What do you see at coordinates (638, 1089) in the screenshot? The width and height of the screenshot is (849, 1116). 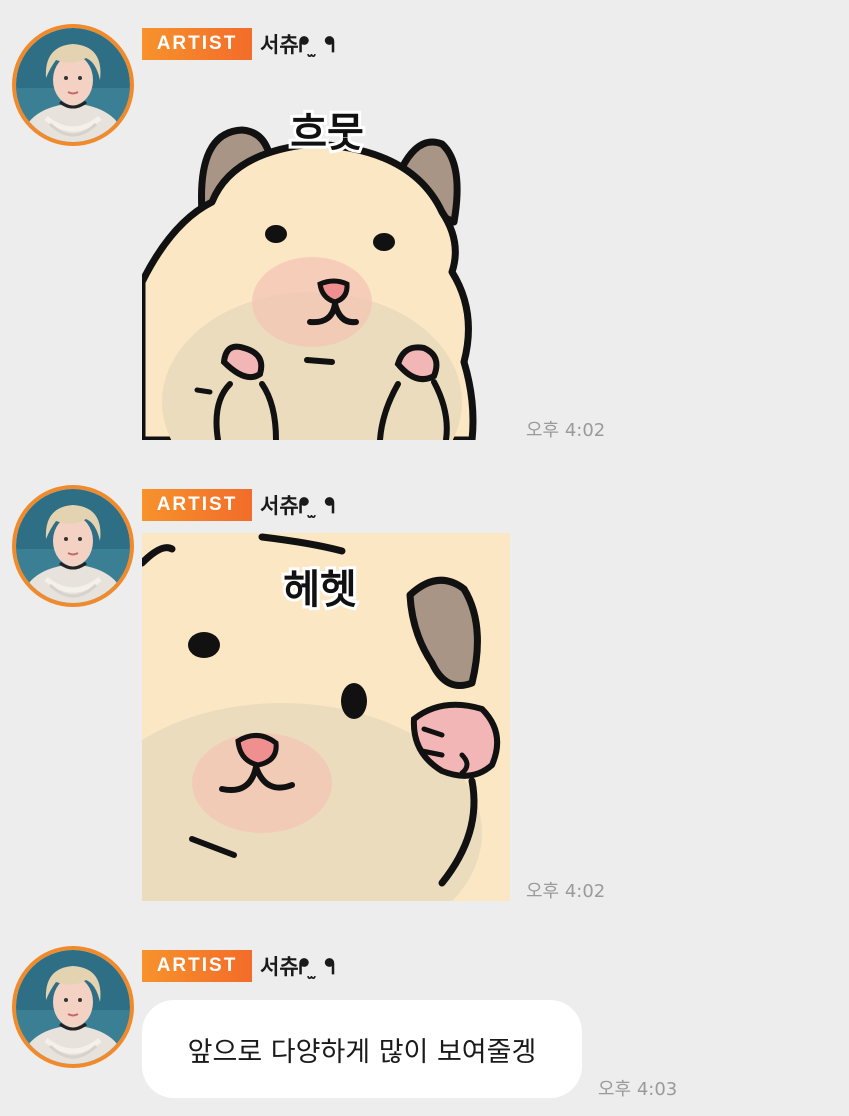 I see `message-time: 오후 4:03` at bounding box center [638, 1089].